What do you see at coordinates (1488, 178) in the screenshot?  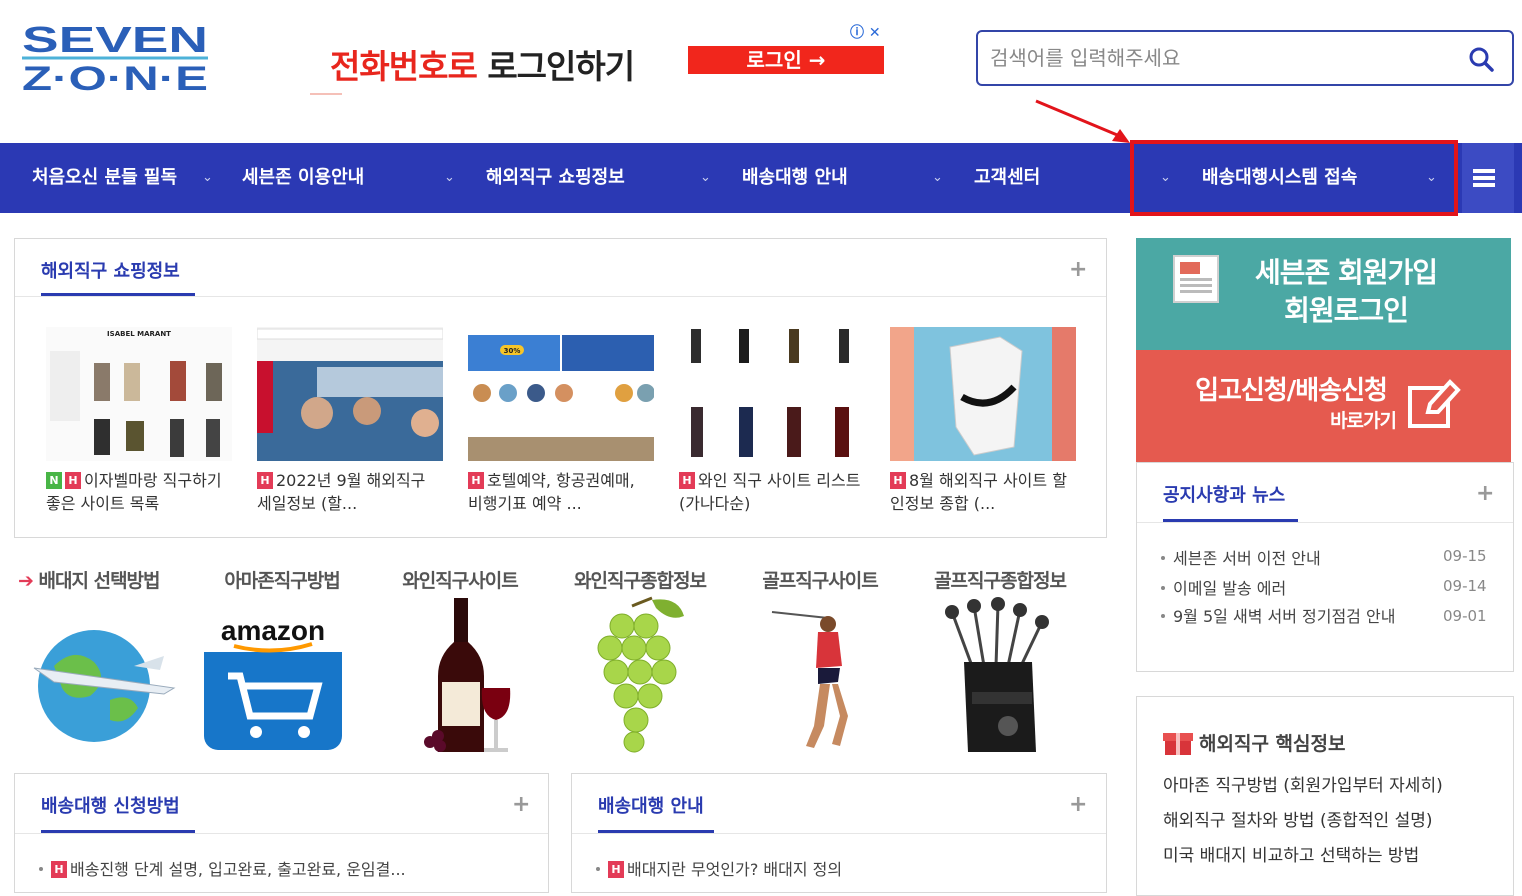 I see `menu-icon` at bounding box center [1488, 178].